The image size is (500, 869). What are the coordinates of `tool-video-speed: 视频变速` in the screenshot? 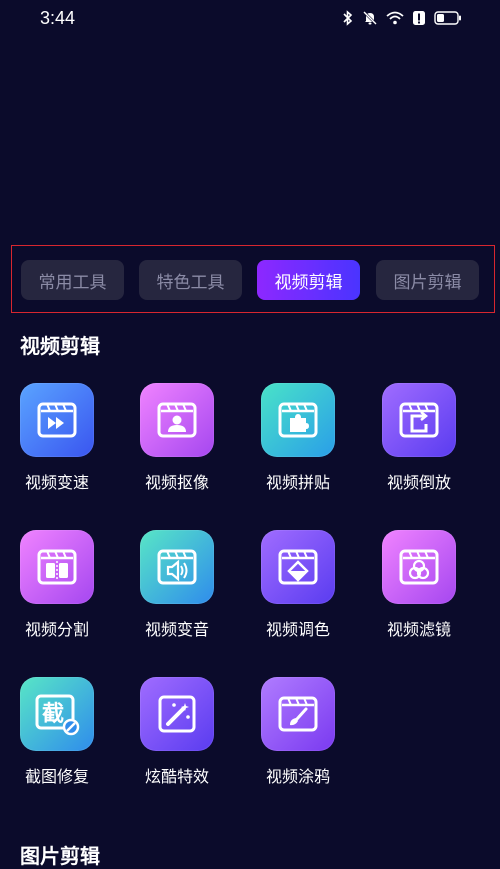 It's located at (57, 443).